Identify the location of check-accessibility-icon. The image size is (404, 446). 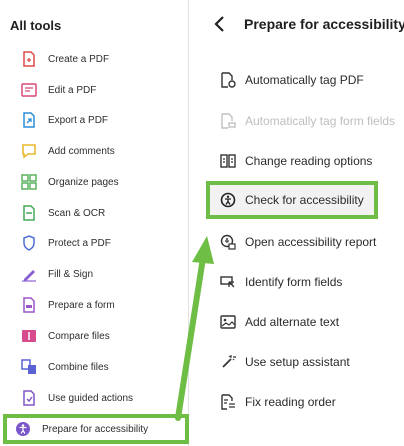
(228, 200).